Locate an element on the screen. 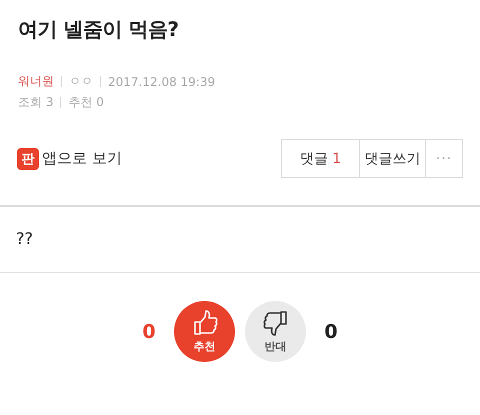 This screenshot has height=415, width=480. recommend-button: 추천 is located at coordinates (204, 331).